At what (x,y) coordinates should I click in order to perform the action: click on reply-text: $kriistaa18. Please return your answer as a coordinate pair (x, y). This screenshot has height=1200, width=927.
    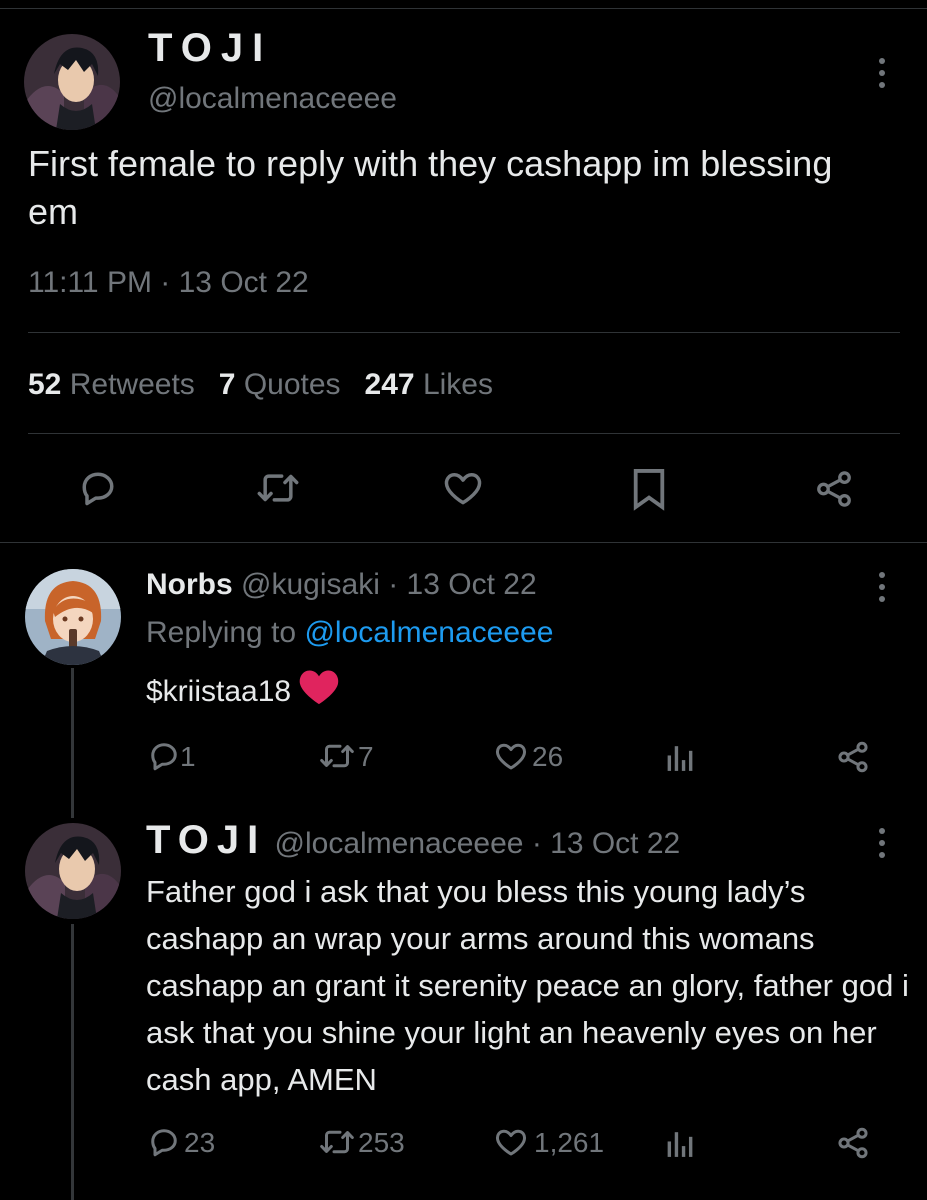
    Looking at the image, I should click on (243, 693).